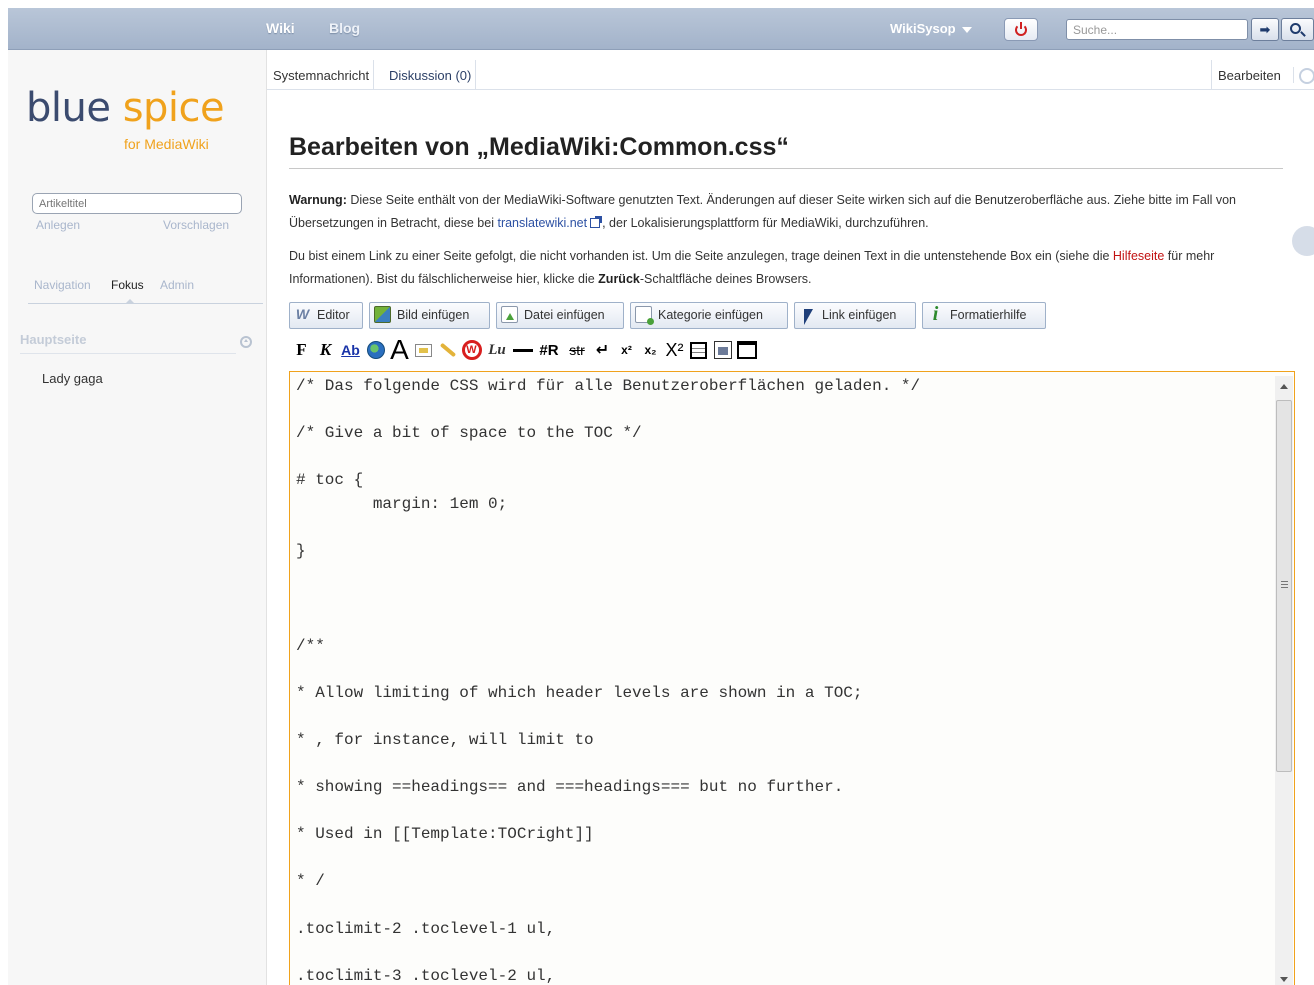 This screenshot has width=1314, height=985. I want to click on arrow-right-icon: ➡, so click(1265, 29).